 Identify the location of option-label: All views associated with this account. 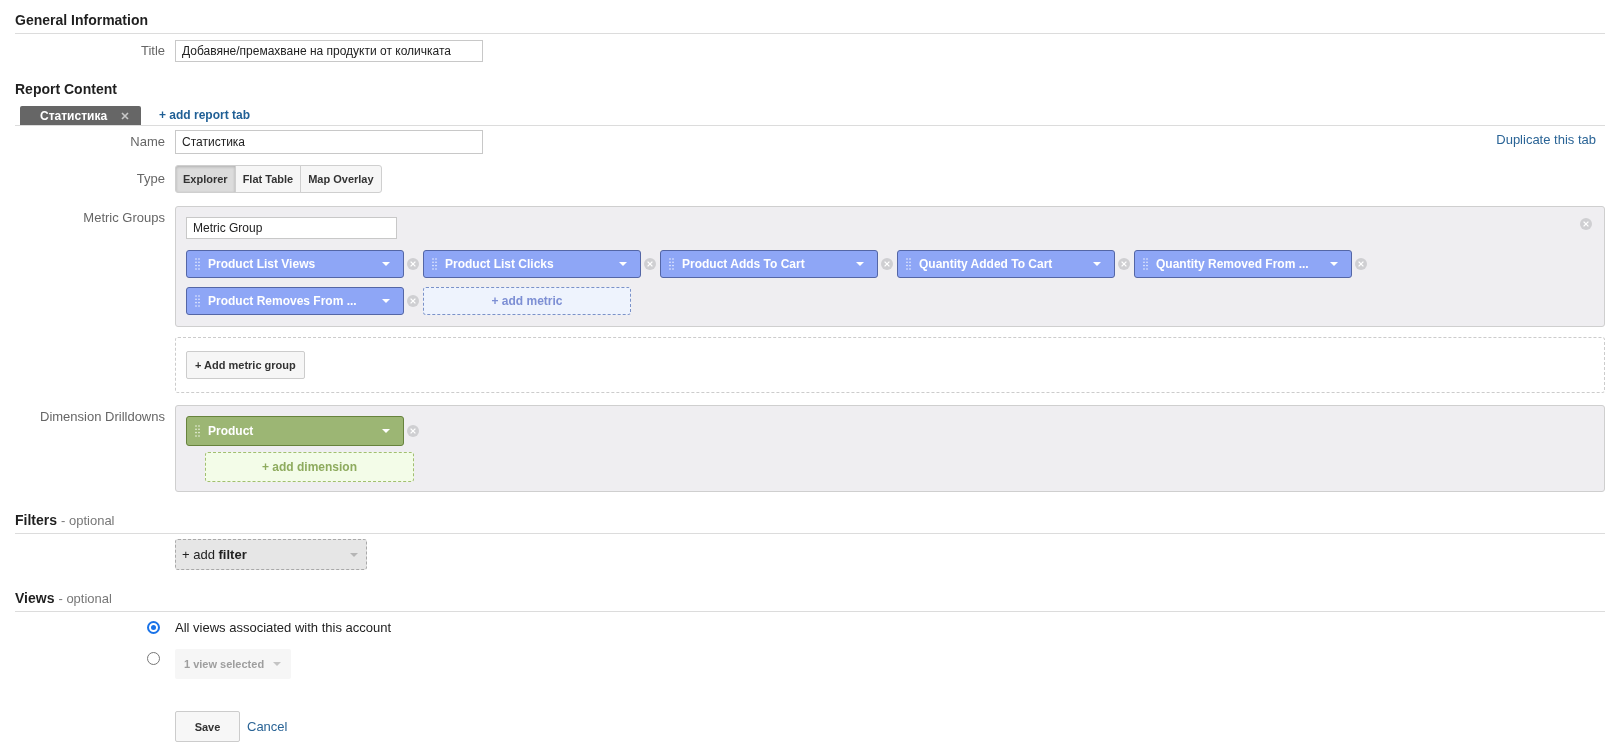
(283, 628).